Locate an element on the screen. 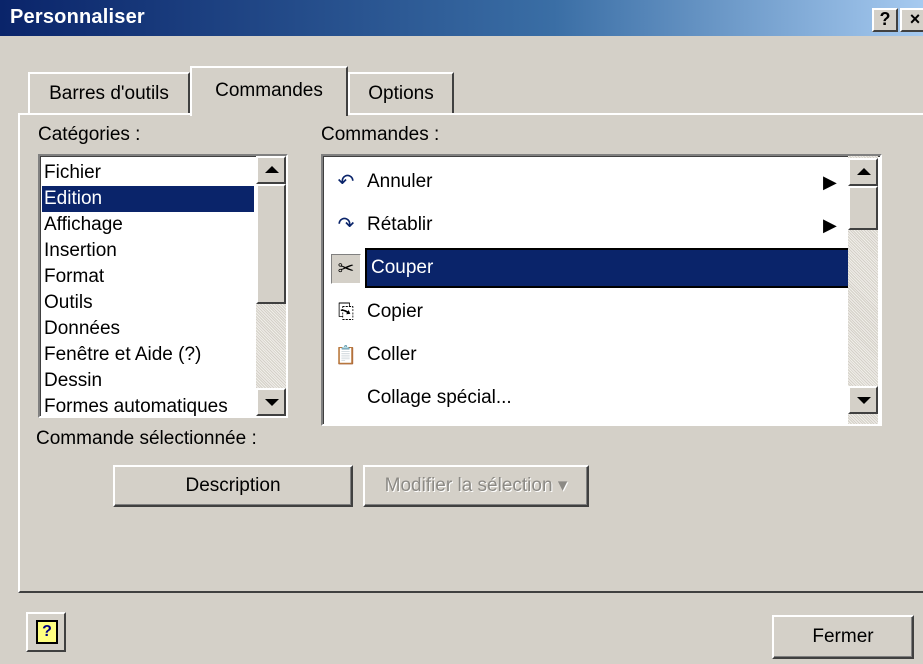 Image resolution: width=923 pixels, height=664 pixels. list-item: Données is located at coordinates (148, 329).